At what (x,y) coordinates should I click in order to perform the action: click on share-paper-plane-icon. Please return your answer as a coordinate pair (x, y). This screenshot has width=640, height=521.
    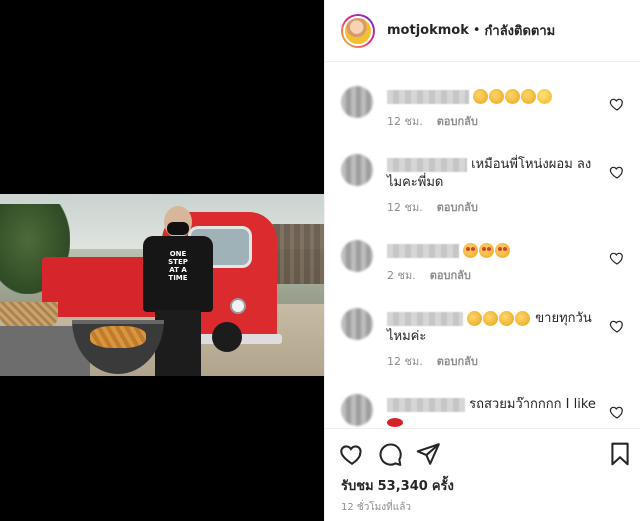
    Looking at the image, I should click on (428, 454).